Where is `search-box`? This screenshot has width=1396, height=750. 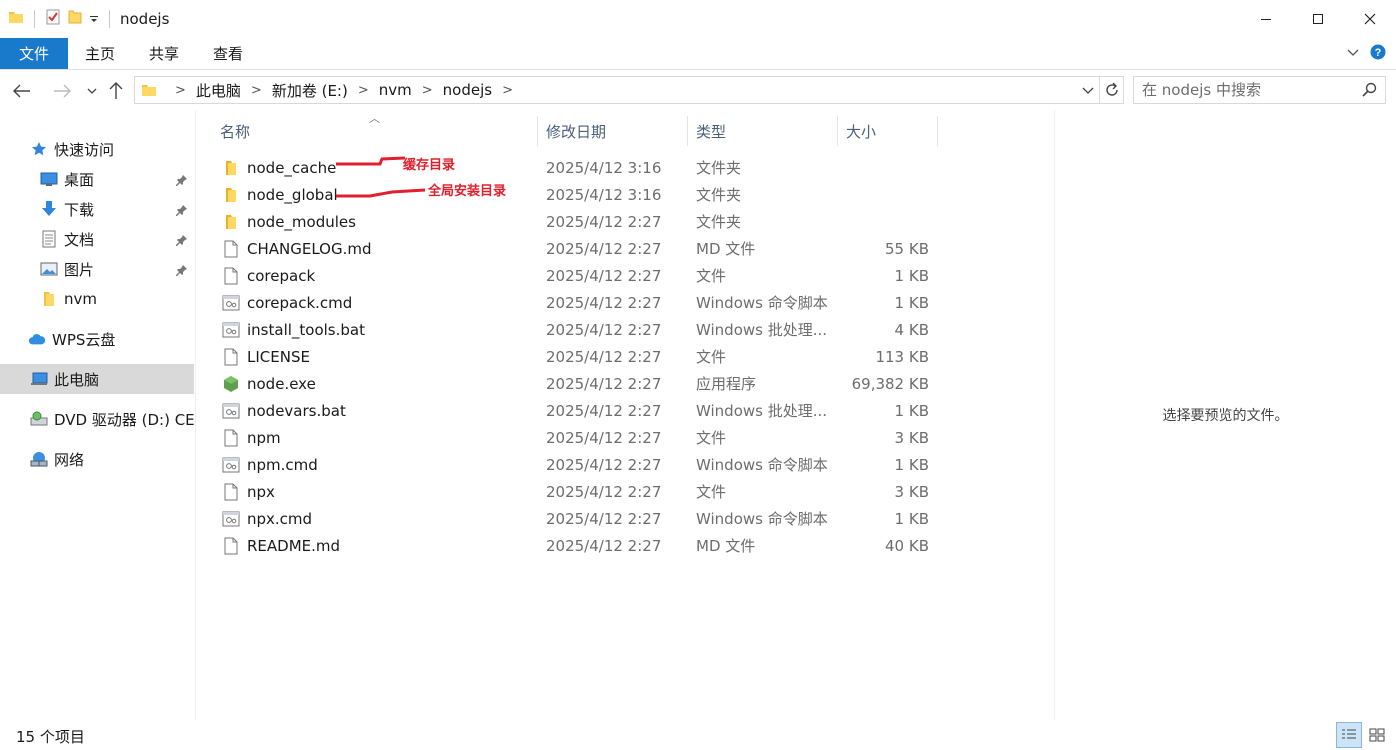 search-box is located at coordinates (1259, 90).